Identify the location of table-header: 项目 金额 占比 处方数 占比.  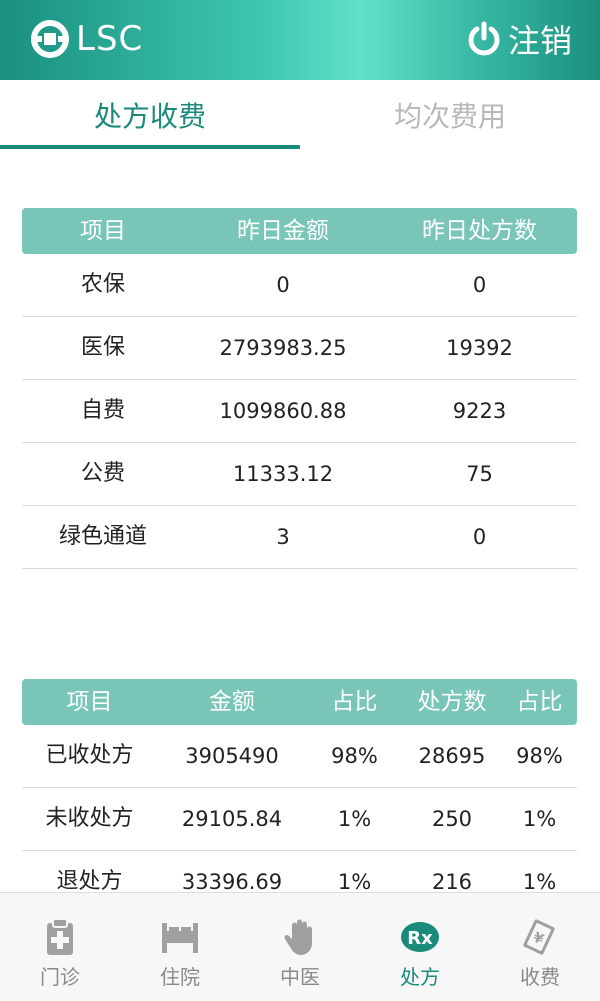
(299, 702).